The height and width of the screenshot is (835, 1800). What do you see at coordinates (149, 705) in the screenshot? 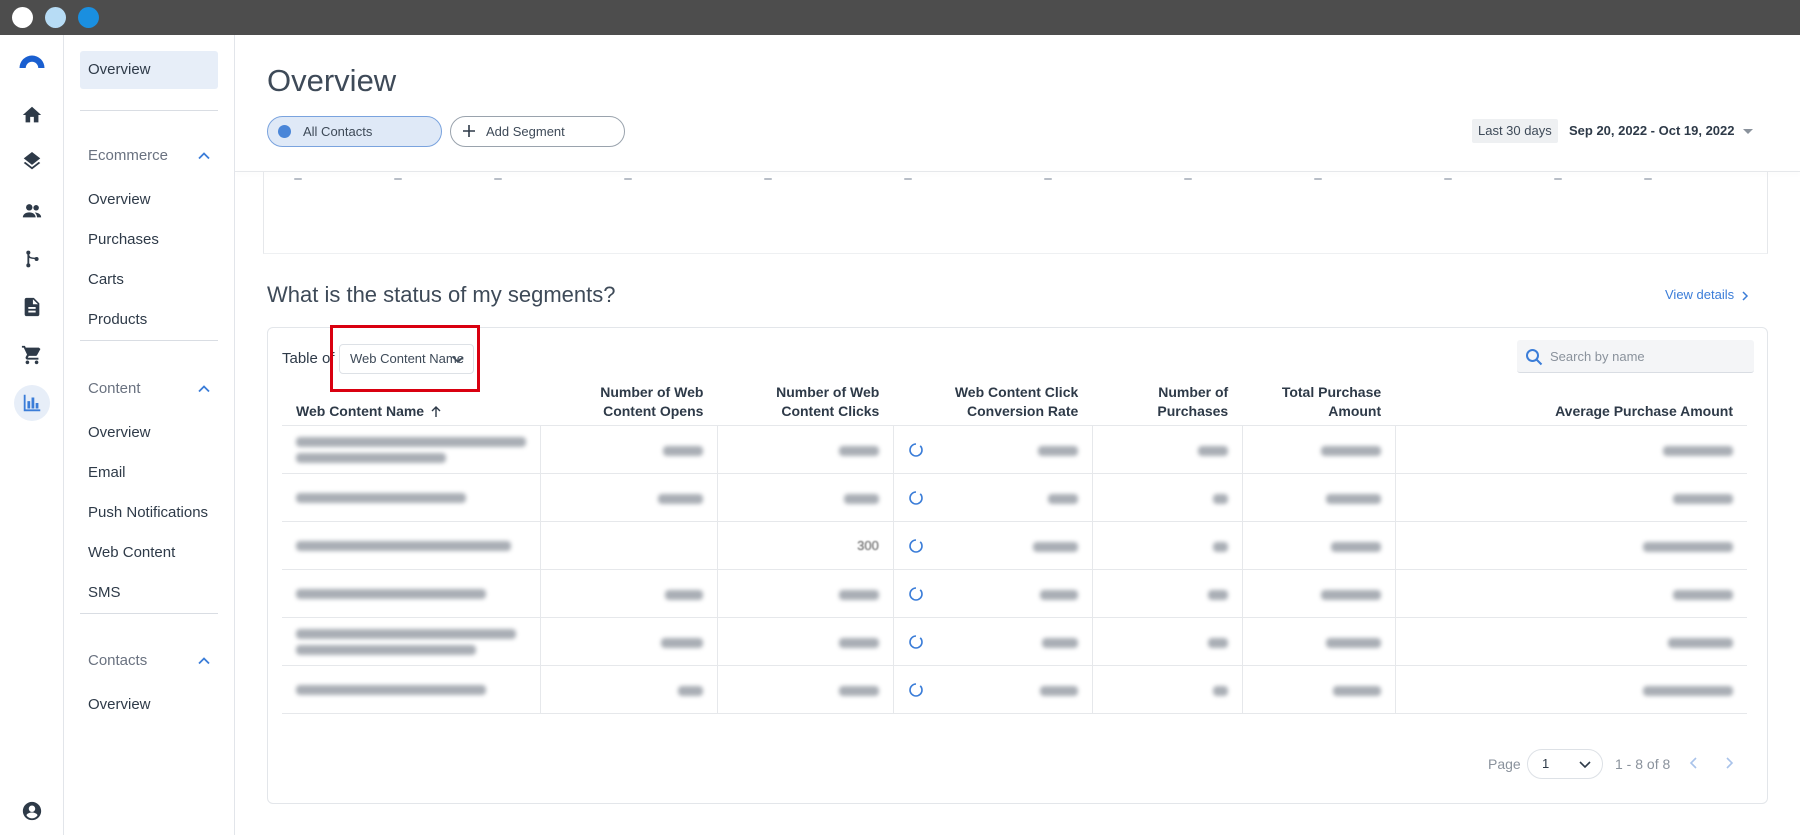
I see `sidebar-item-contacts-overview: Overview` at bounding box center [149, 705].